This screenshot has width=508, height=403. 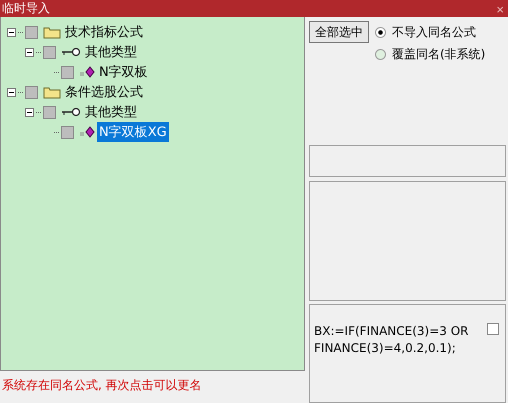 I want to click on status-message: 系统存在同名公式, 再次点击可以更名, so click(x=102, y=385).